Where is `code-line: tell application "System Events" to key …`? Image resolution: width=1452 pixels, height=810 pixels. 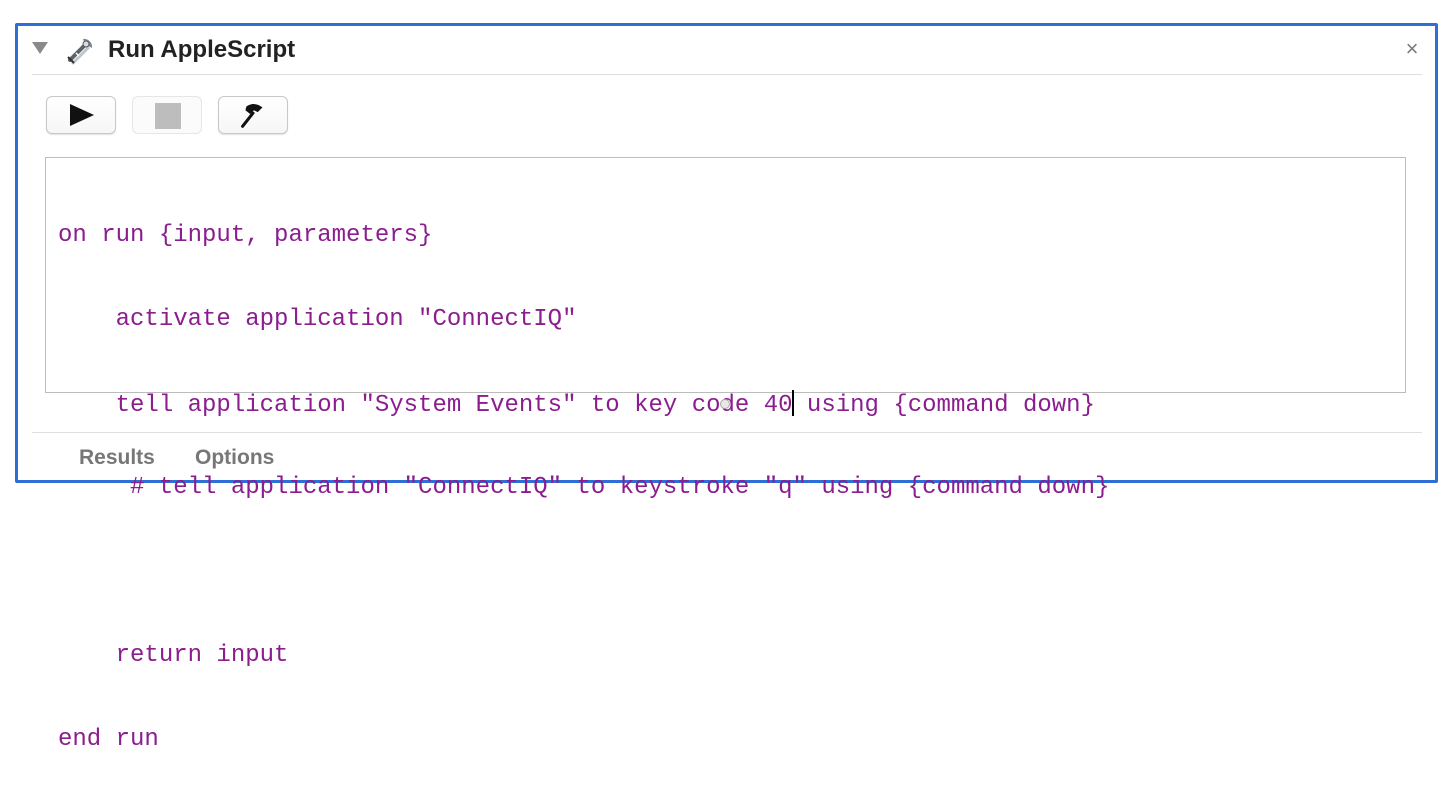
code-line: tell application "System Events" to key … is located at coordinates (583, 404).